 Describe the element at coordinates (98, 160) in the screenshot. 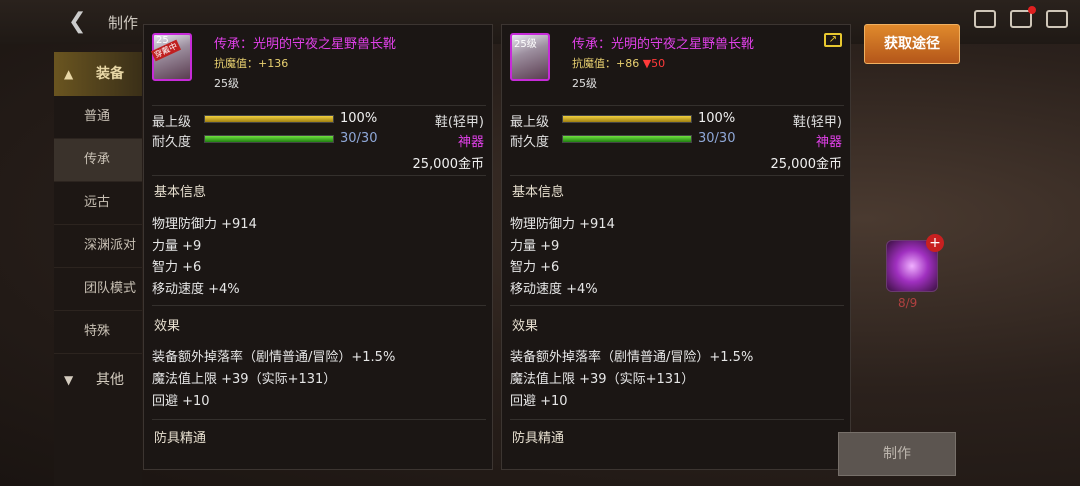

I see `sidebar-item-inherit: 传承` at that location.